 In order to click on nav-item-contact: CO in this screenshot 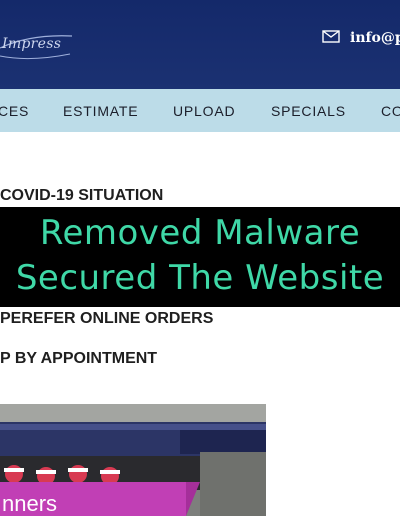, I will do `click(390, 111)`.